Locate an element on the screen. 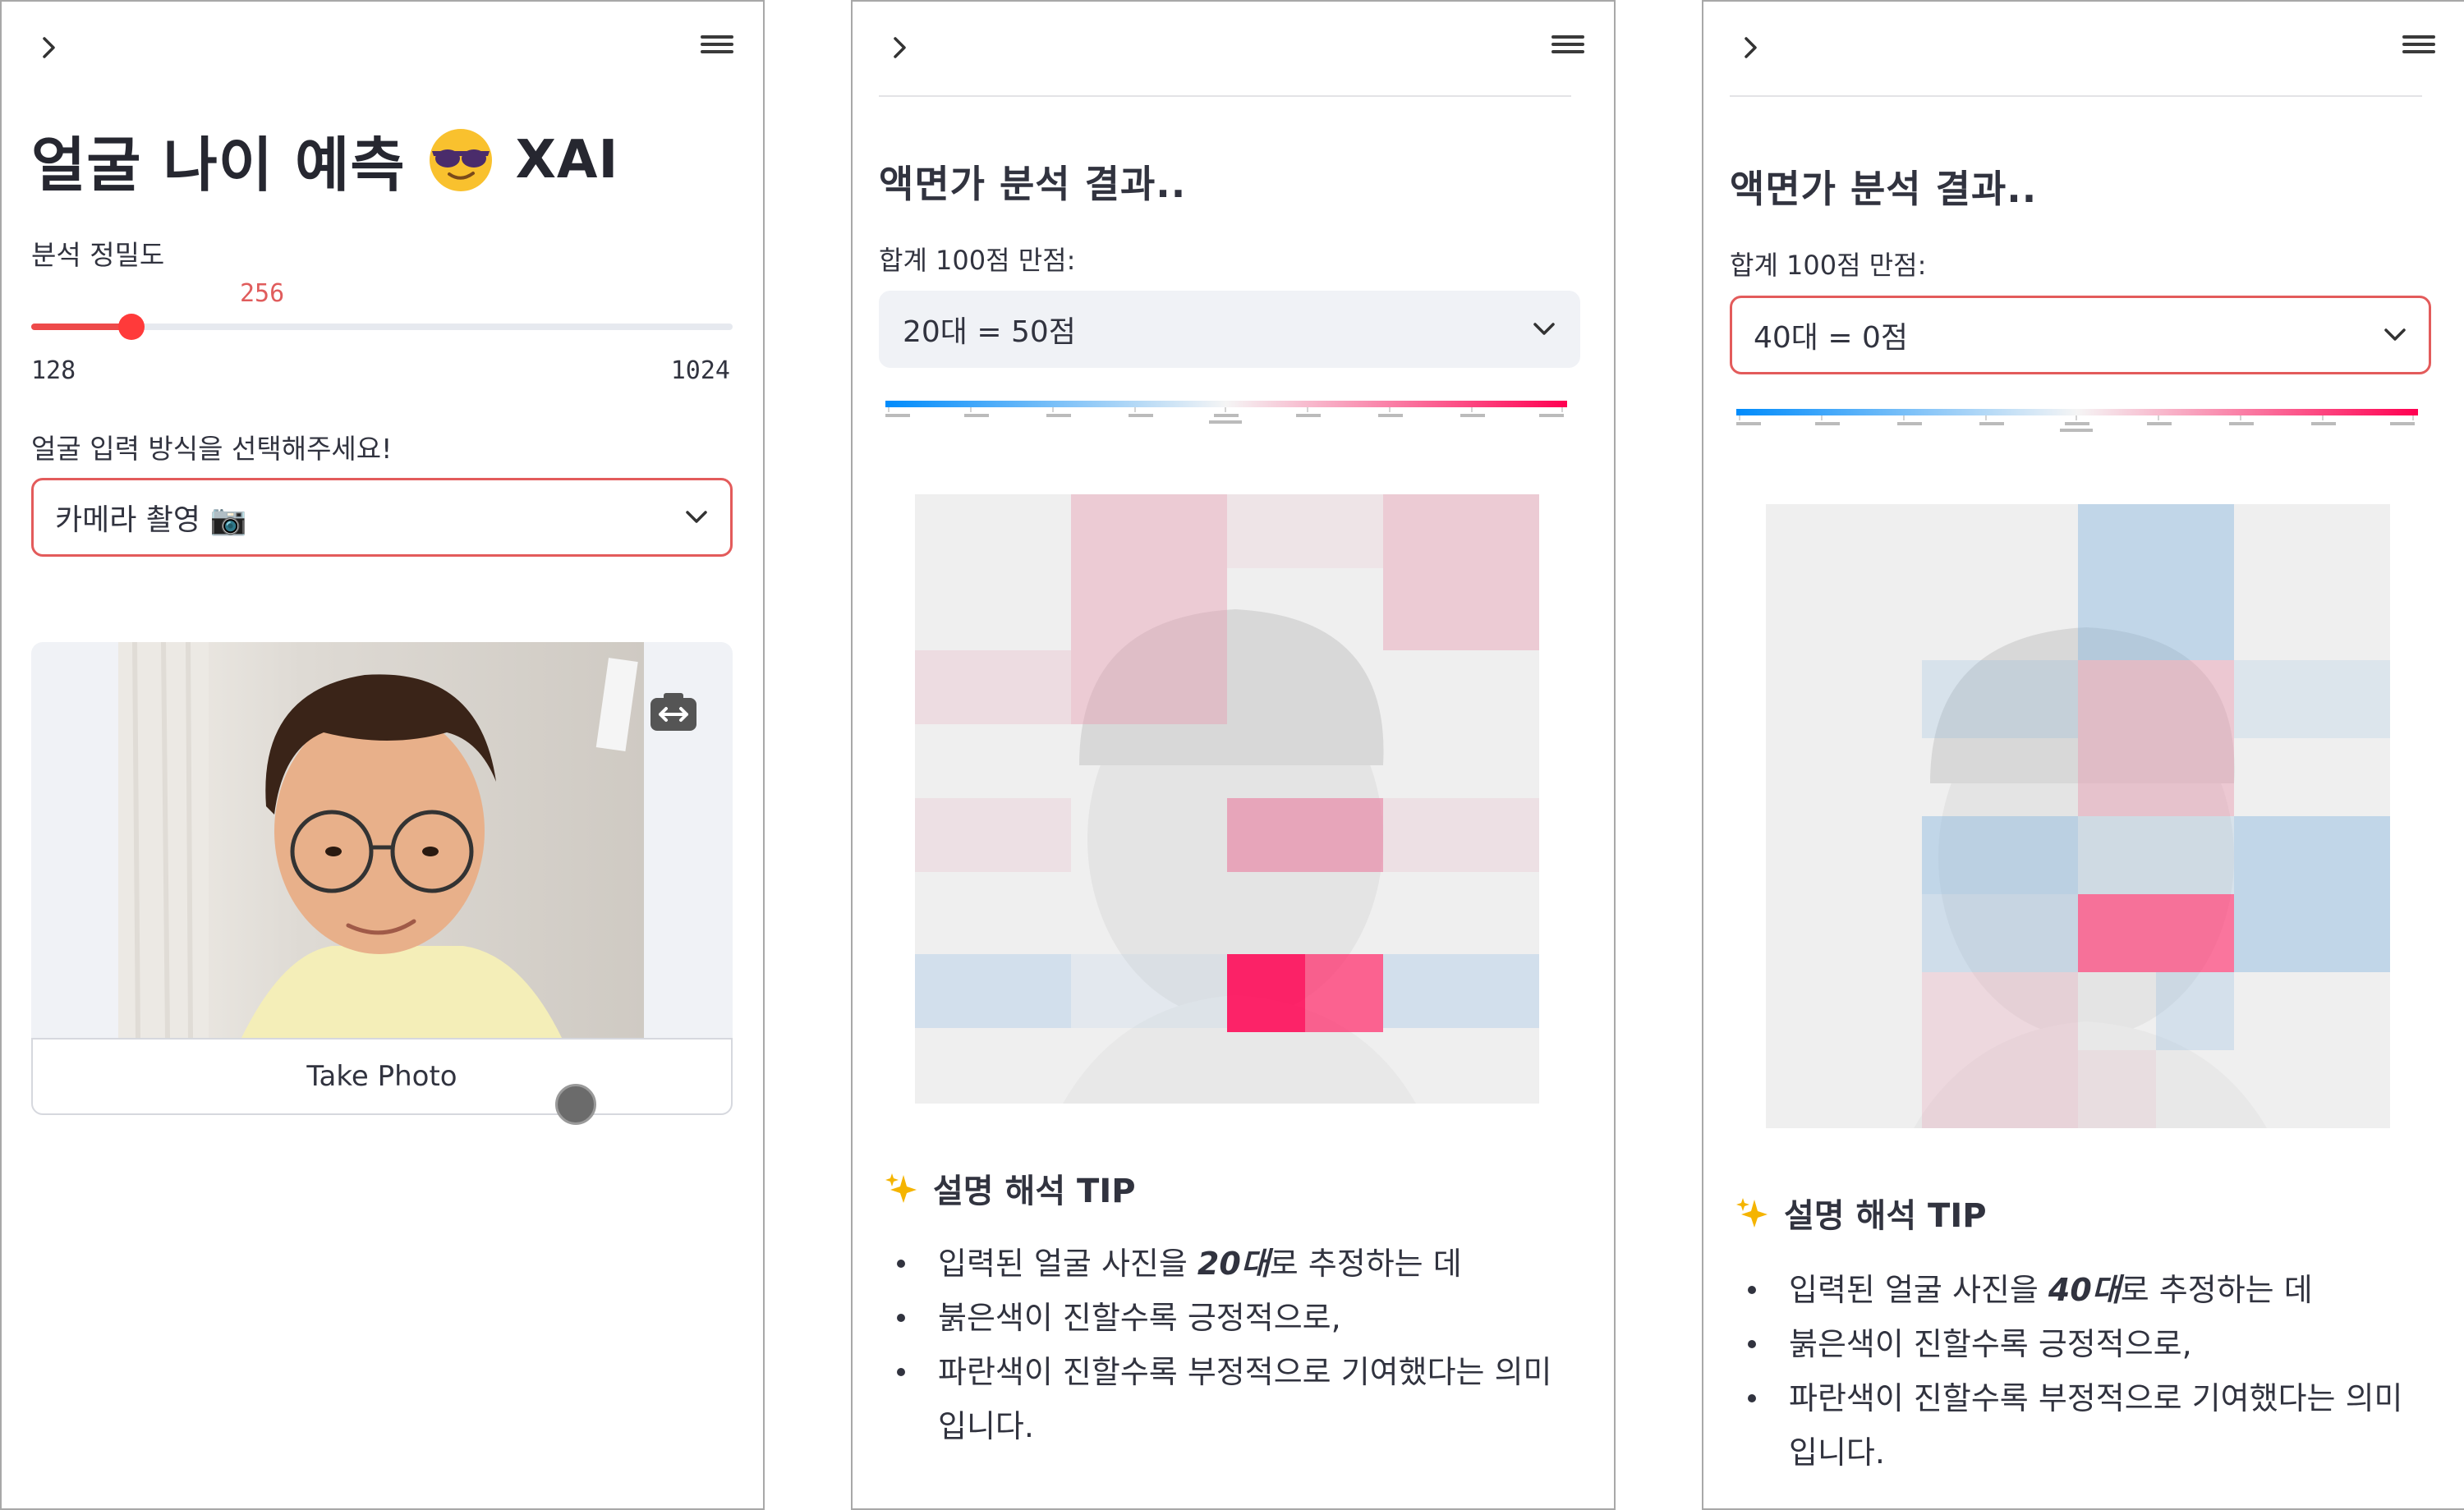 This screenshot has height=1510, width=2464. page-title-suffix: XAI is located at coordinates (567, 159).